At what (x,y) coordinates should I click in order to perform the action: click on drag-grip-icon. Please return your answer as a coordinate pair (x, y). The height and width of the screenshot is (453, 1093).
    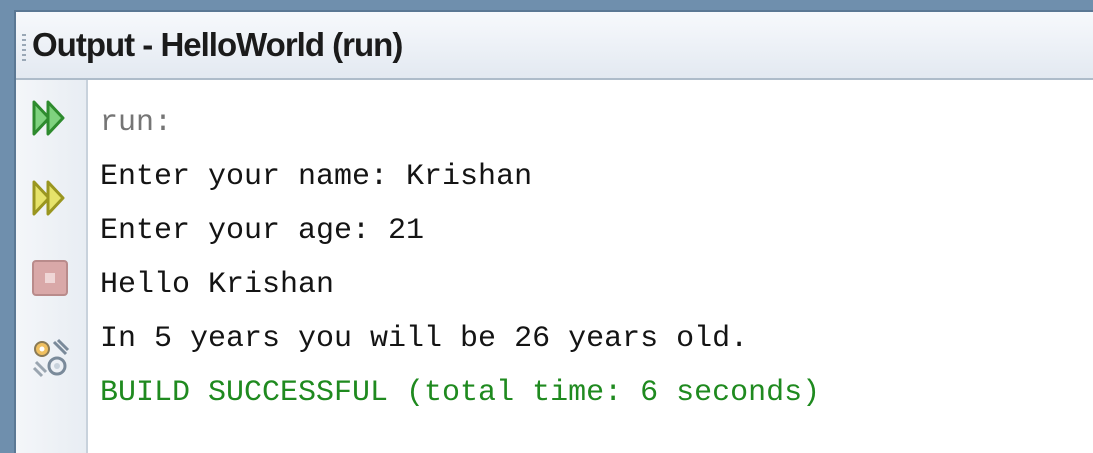
    Looking at the image, I should click on (24, 48).